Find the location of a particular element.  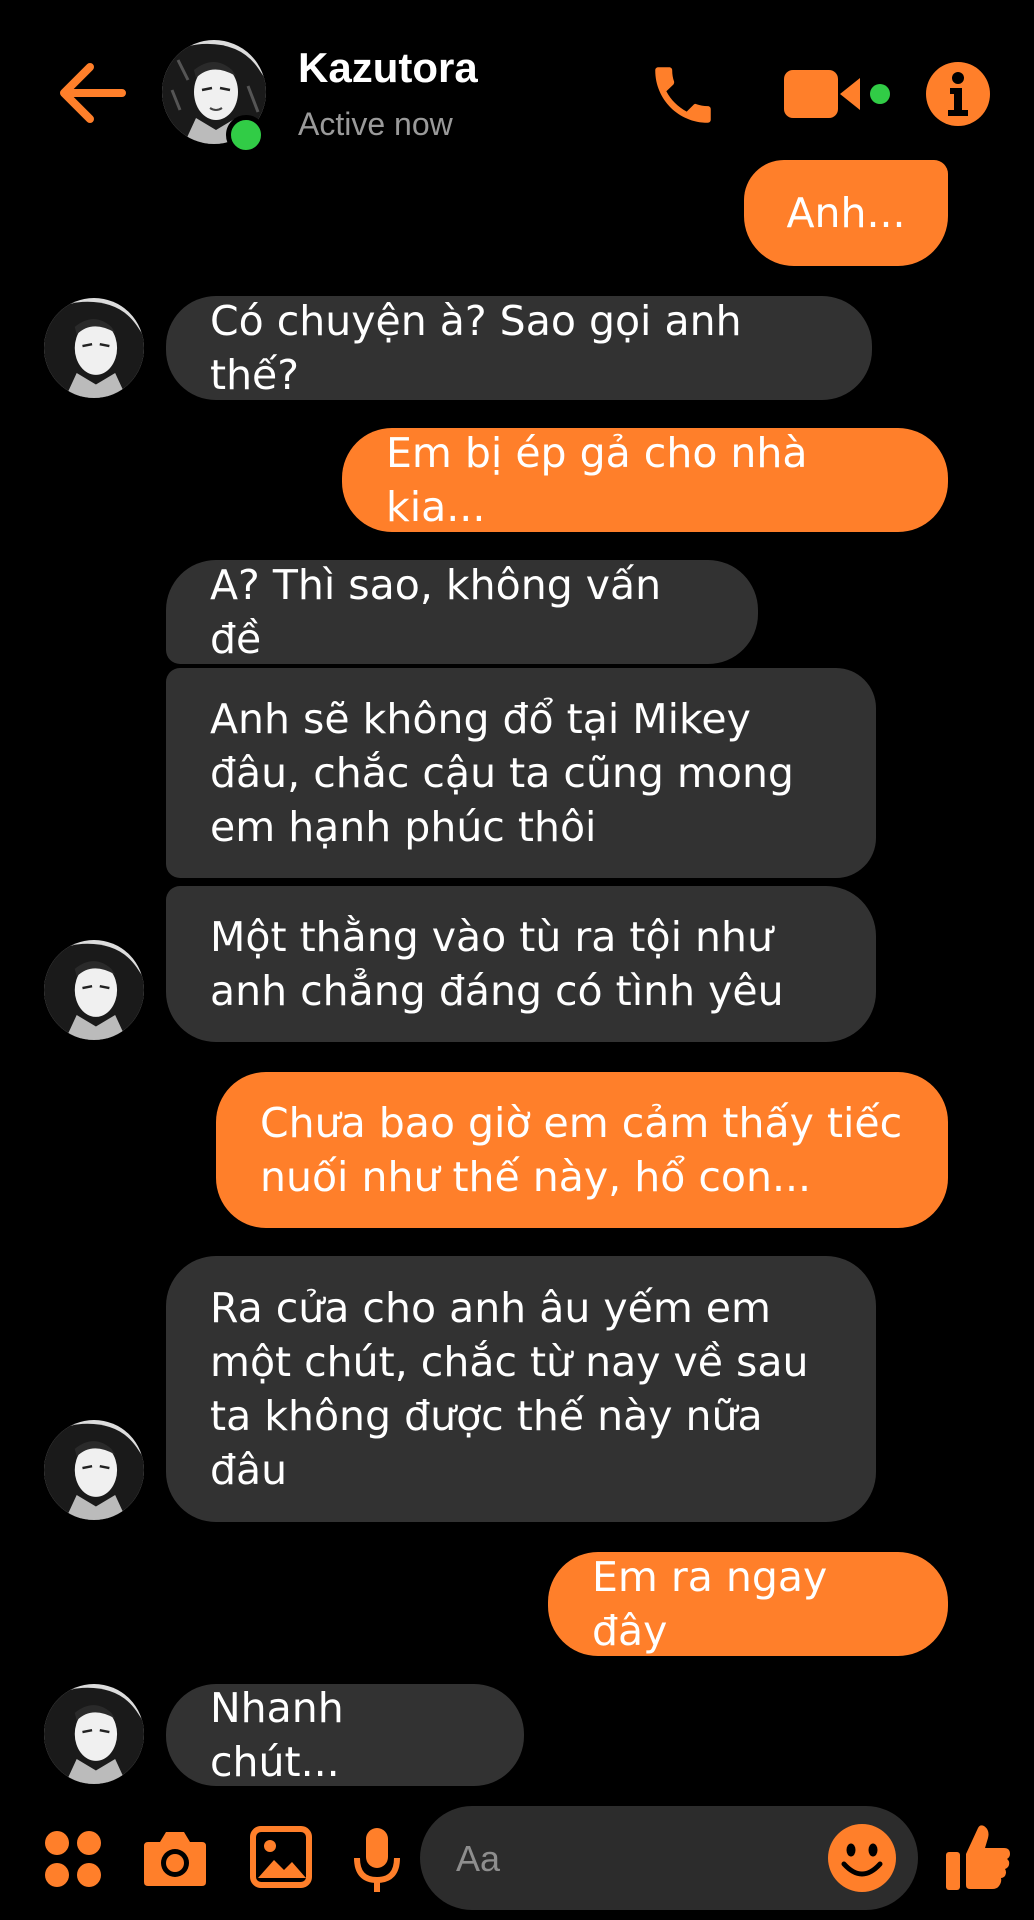

info-icon is located at coordinates (958, 94).